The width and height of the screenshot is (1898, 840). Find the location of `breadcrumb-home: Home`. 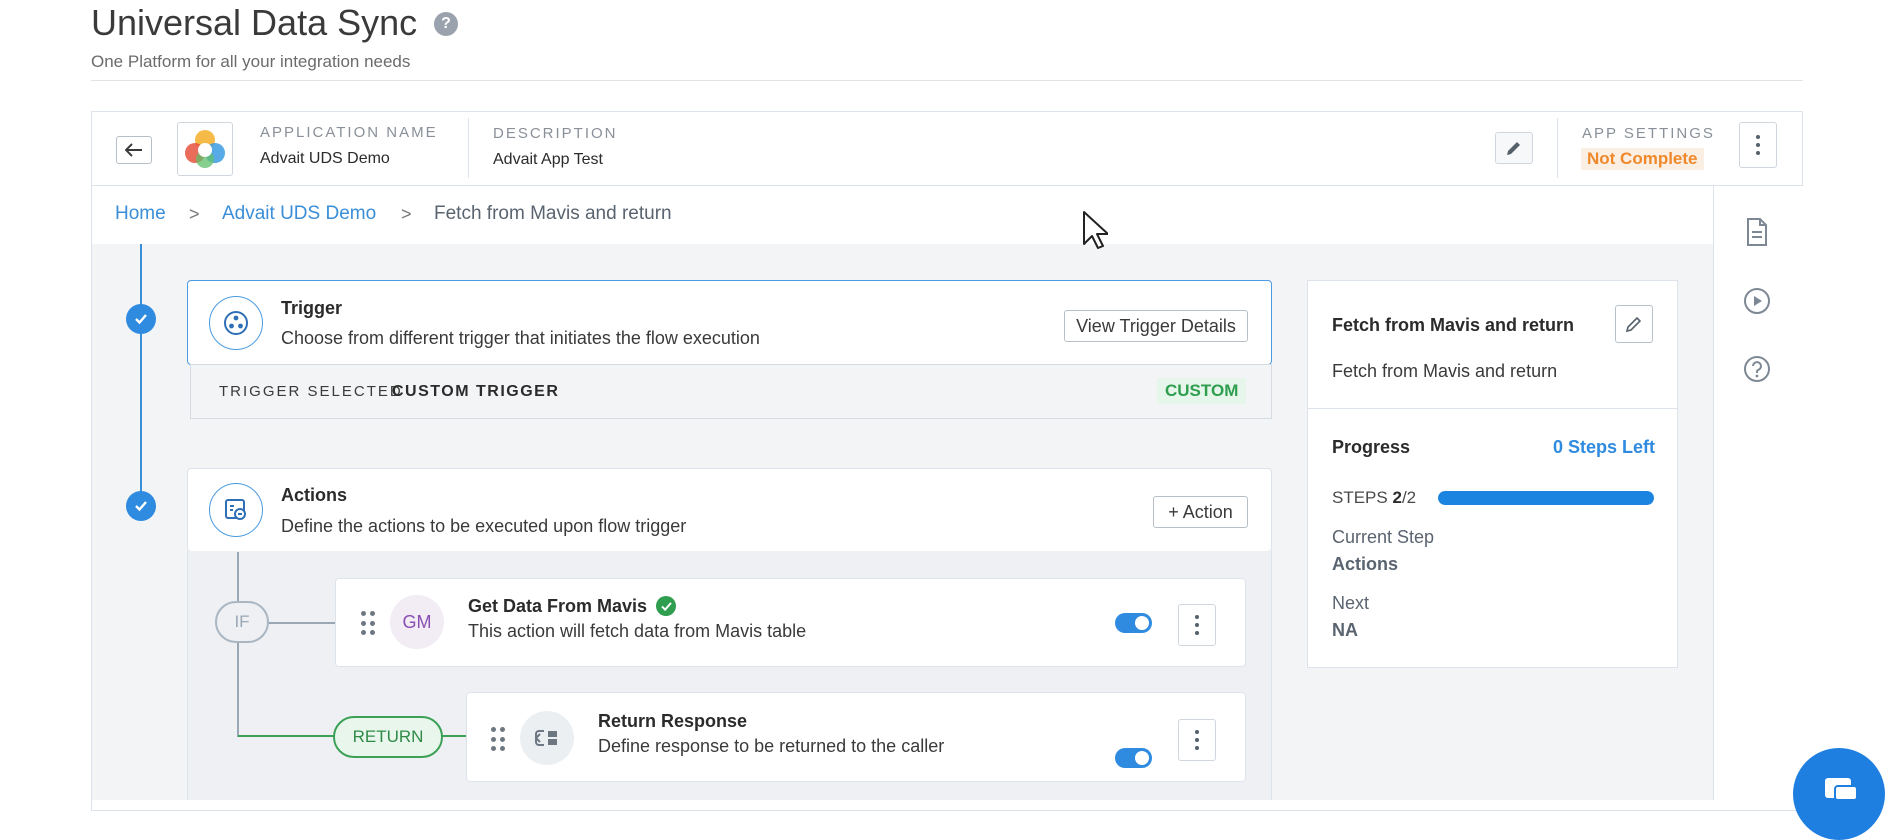

breadcrumb-home: Home is located at coordinates (140, 214).